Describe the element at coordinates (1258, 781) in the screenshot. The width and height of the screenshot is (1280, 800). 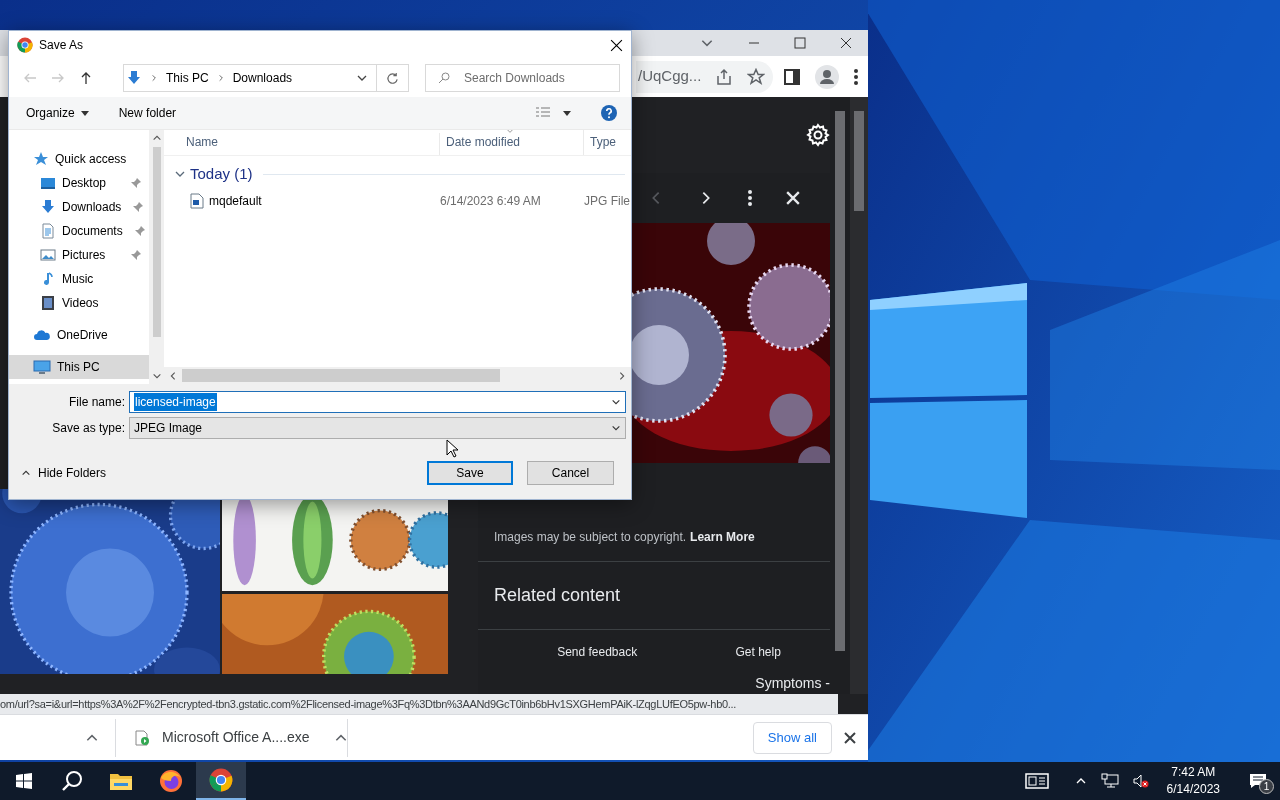
I see `notifications-button: 1` at that location.